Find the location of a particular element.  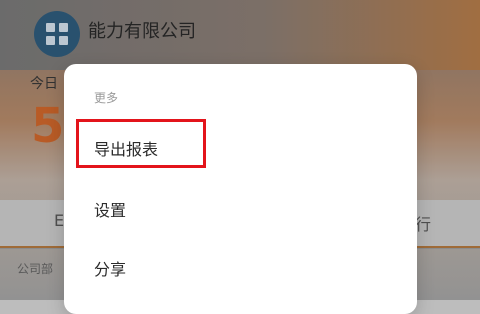

popup-title: 更多 is located at coordinates (106, 98).